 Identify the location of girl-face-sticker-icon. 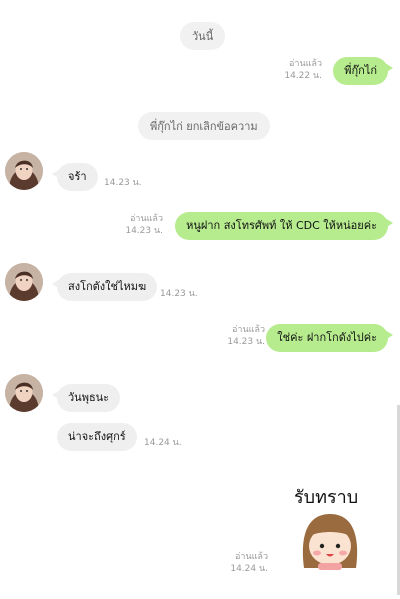
(330, 542).